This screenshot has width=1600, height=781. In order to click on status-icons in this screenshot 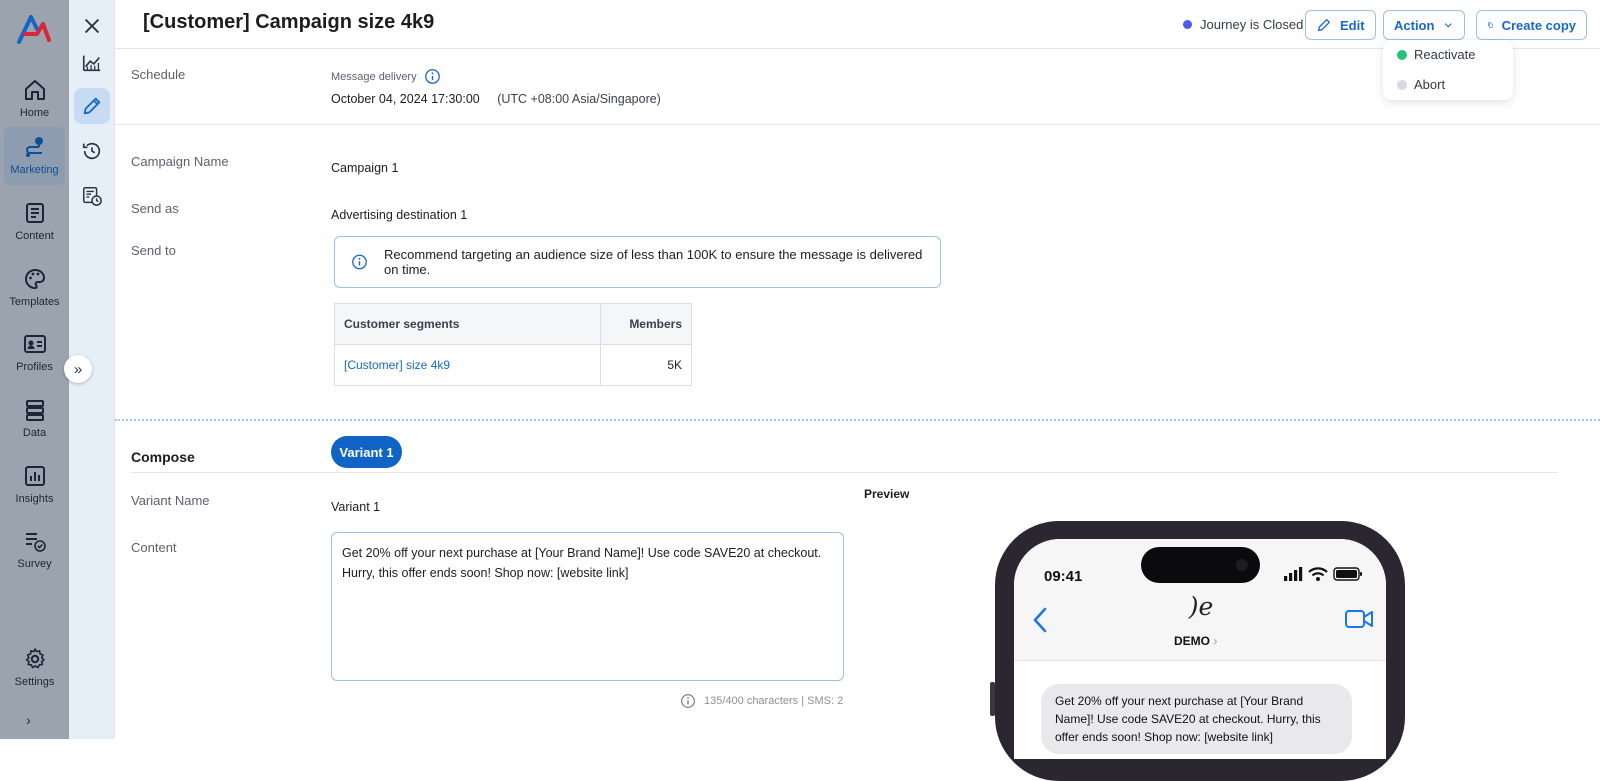, I will do `click(1323, 574)`.